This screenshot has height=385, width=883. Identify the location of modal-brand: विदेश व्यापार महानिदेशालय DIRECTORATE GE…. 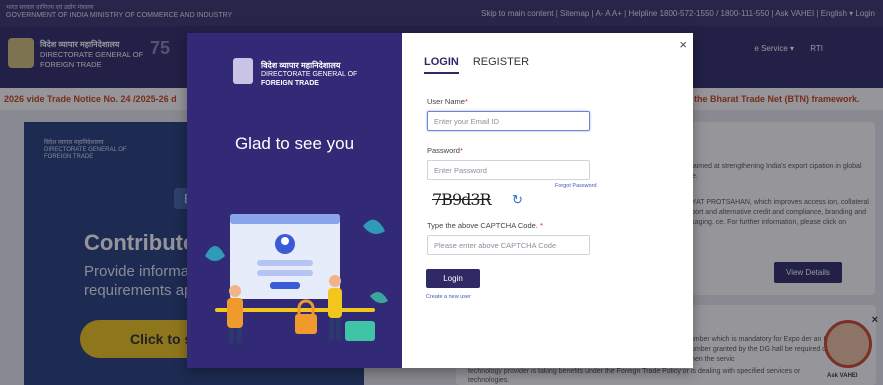
(309, 74).